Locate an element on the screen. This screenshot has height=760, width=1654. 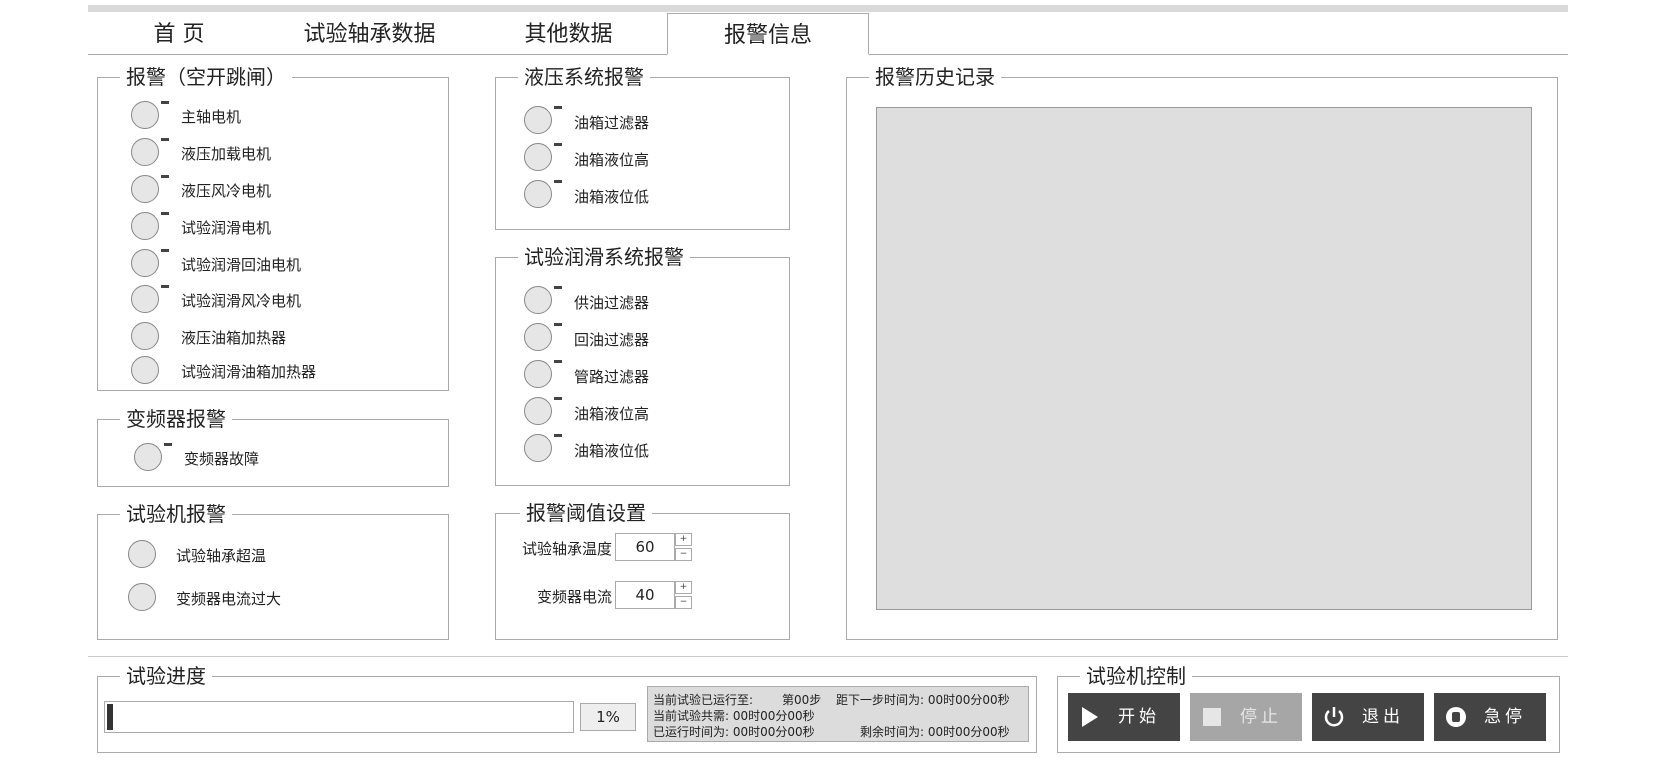
bearing-temp-decrement: − is located at coordinates (683, 554).